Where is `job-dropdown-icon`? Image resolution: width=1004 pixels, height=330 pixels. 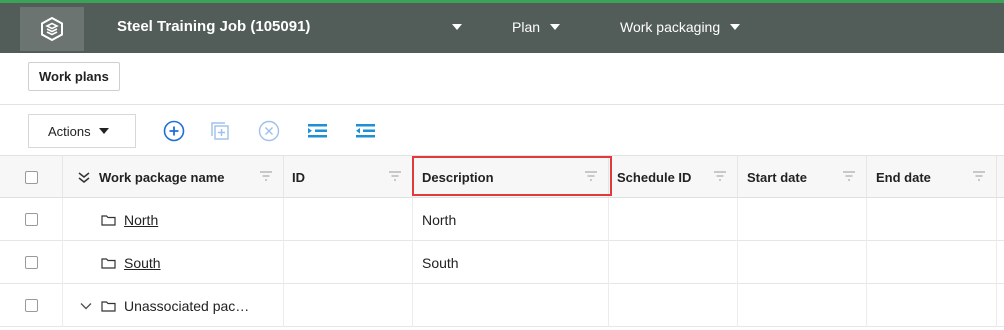 job-dropdown-icon is located at coordinates (457, 27).